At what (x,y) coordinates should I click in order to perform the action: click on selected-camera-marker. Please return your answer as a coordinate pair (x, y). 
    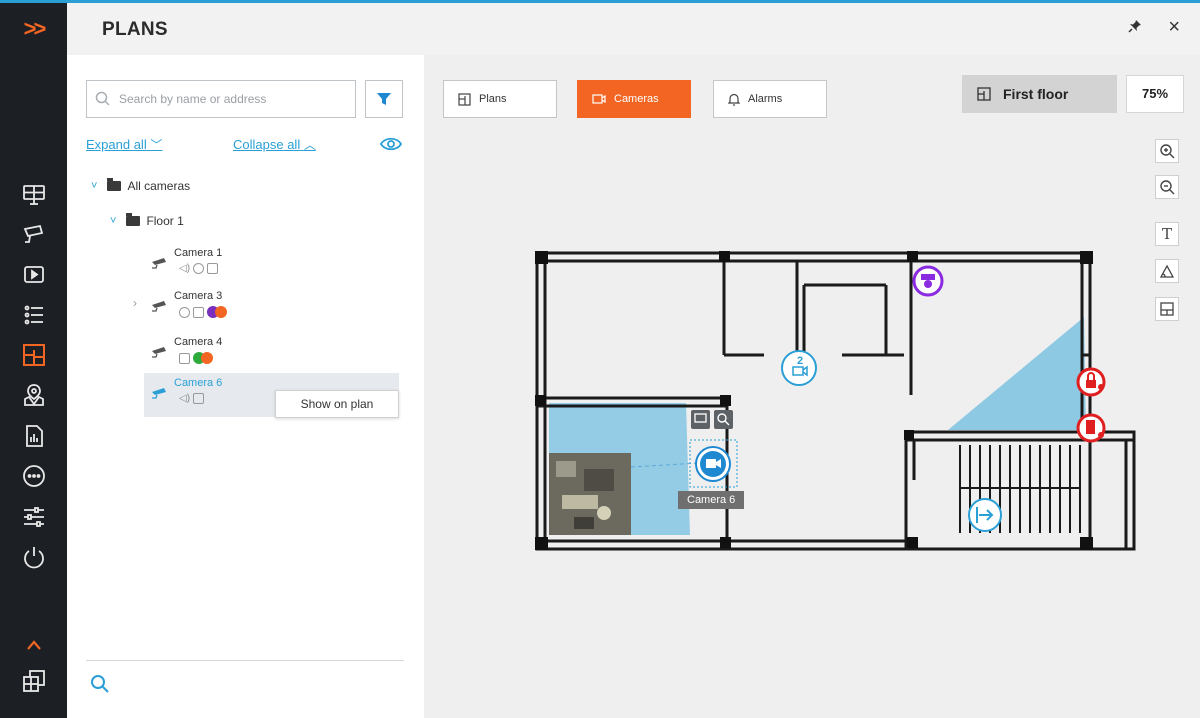
    Looking at the image, I should click on (713, 464).